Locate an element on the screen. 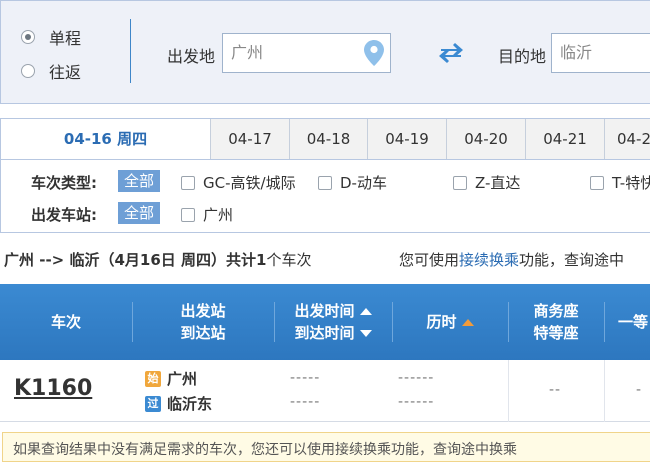 The image size is (650, 462). sort-duration: 历时 is located at coordinates (450, 322).